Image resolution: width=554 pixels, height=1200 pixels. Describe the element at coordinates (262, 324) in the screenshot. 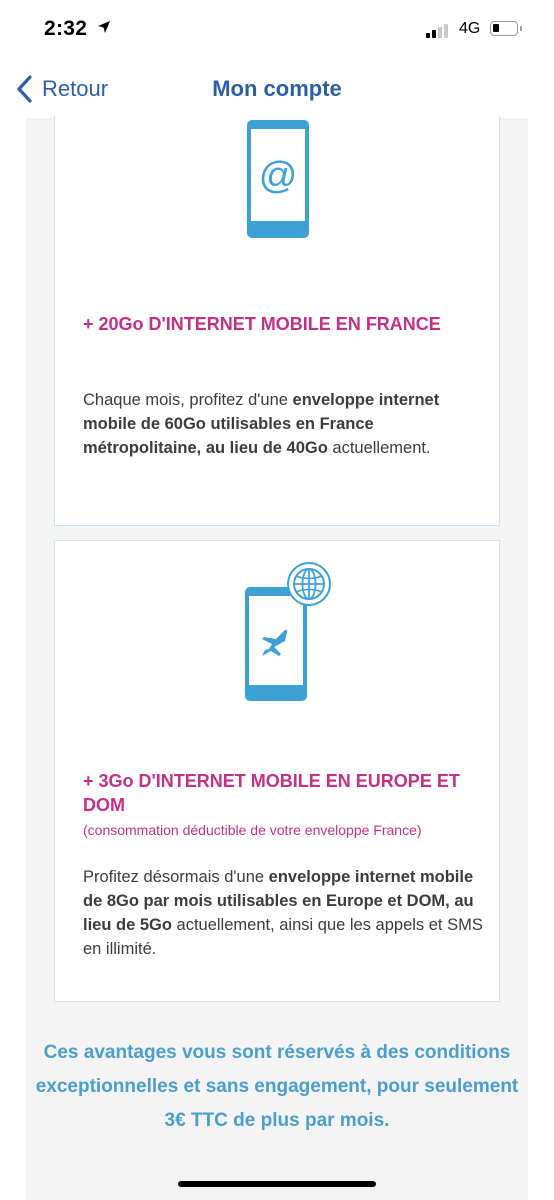

I see `offer-title: + 20Go D'INTERNET MOBILE EN FRANCE` at that location.